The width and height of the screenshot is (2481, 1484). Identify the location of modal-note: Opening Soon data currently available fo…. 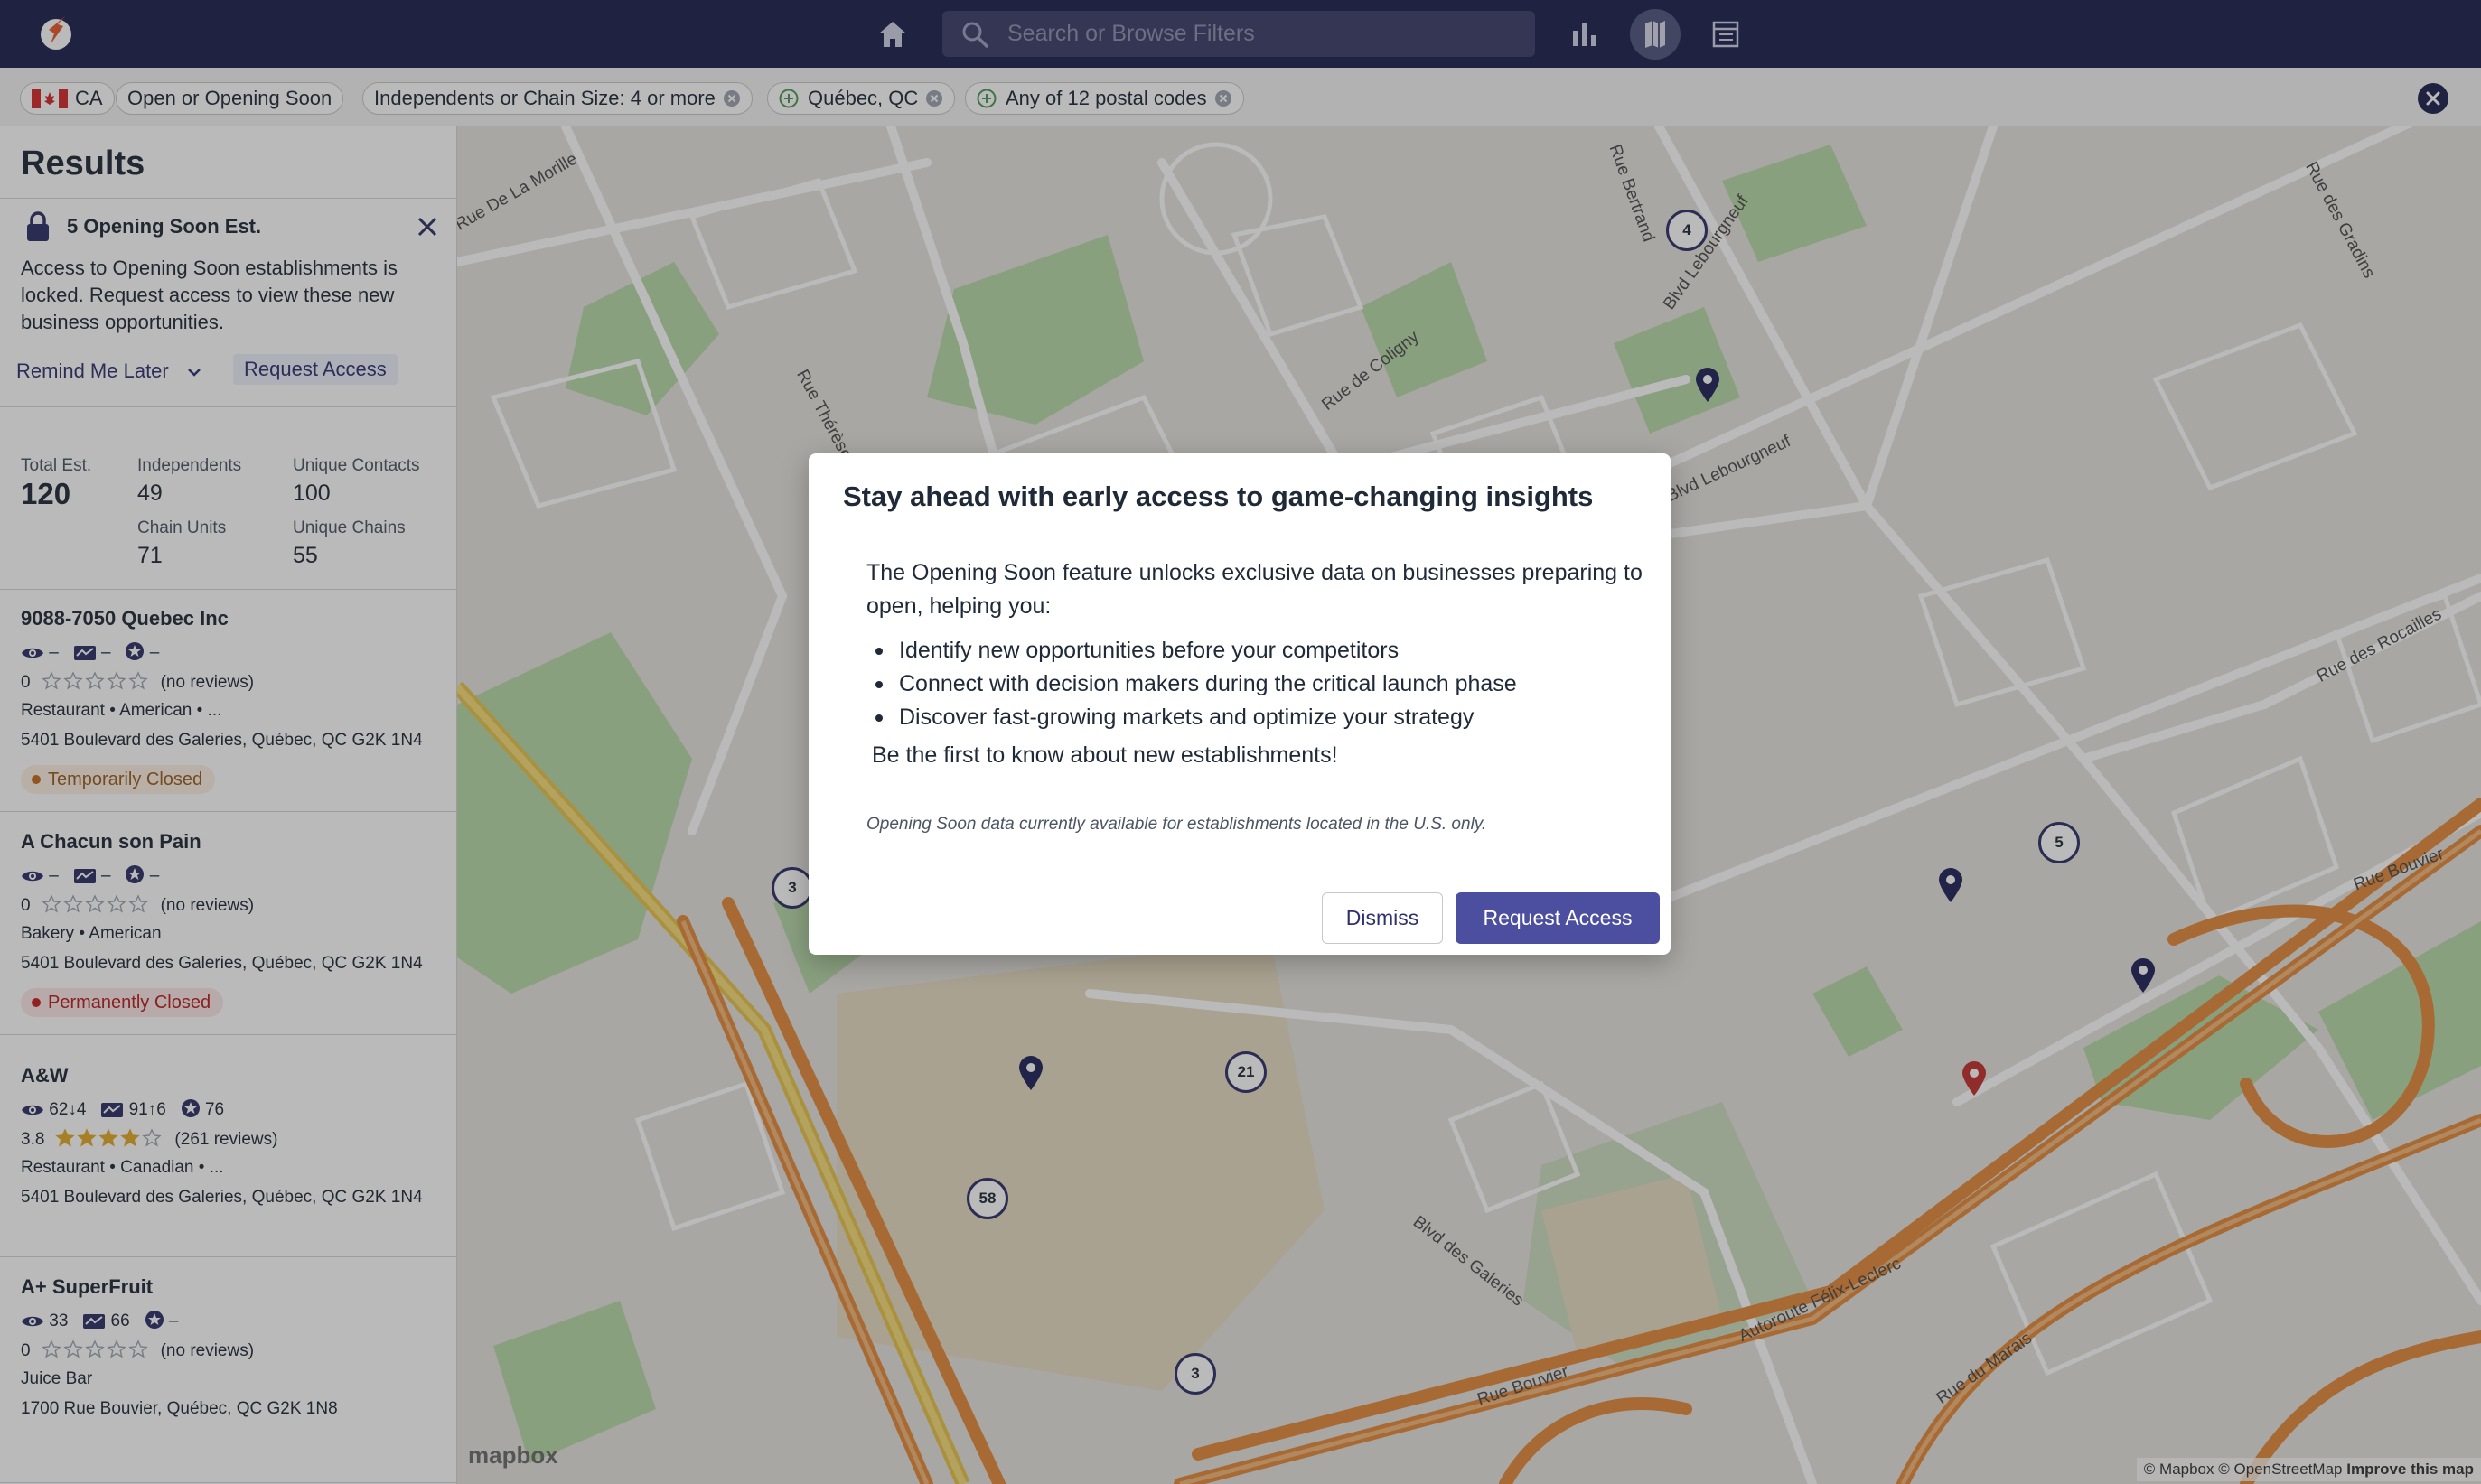
(1176, 824).